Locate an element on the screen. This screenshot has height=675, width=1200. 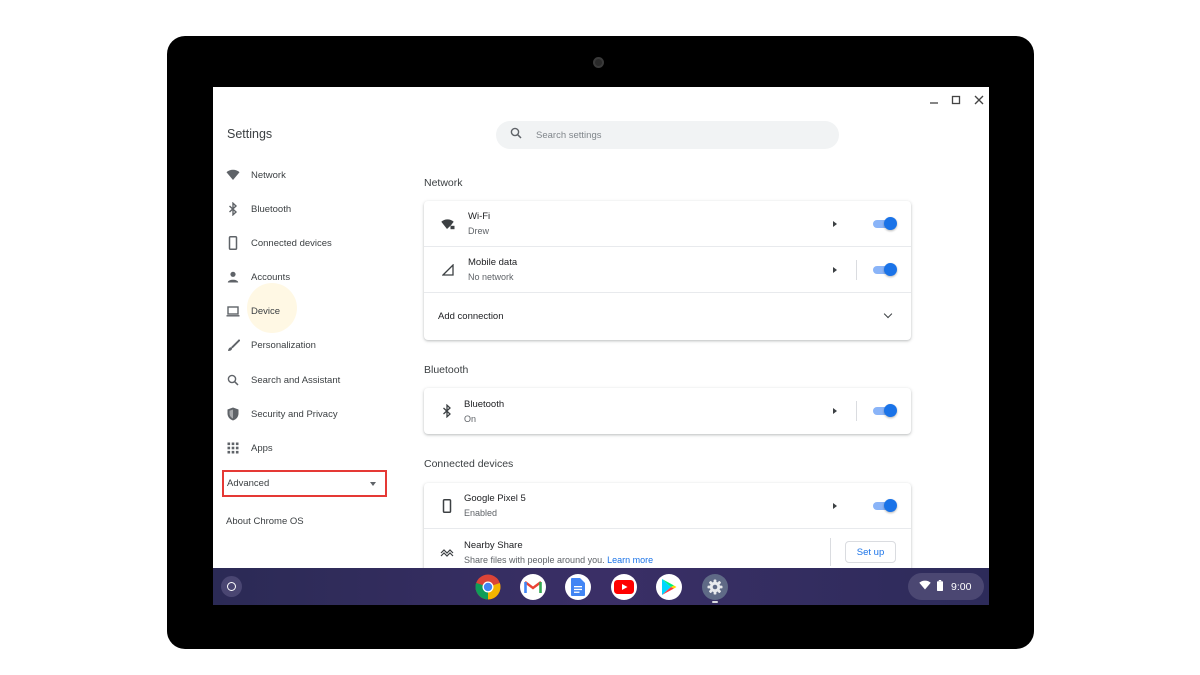
settings-icon is located at coordinates (715, 587).